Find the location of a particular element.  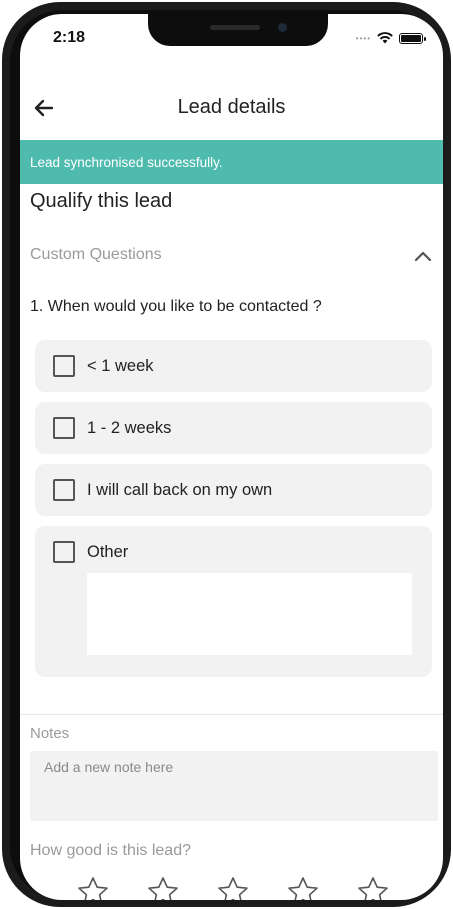

custom-questions-toggle: Custom Questions is located at coordinates (231, 257).